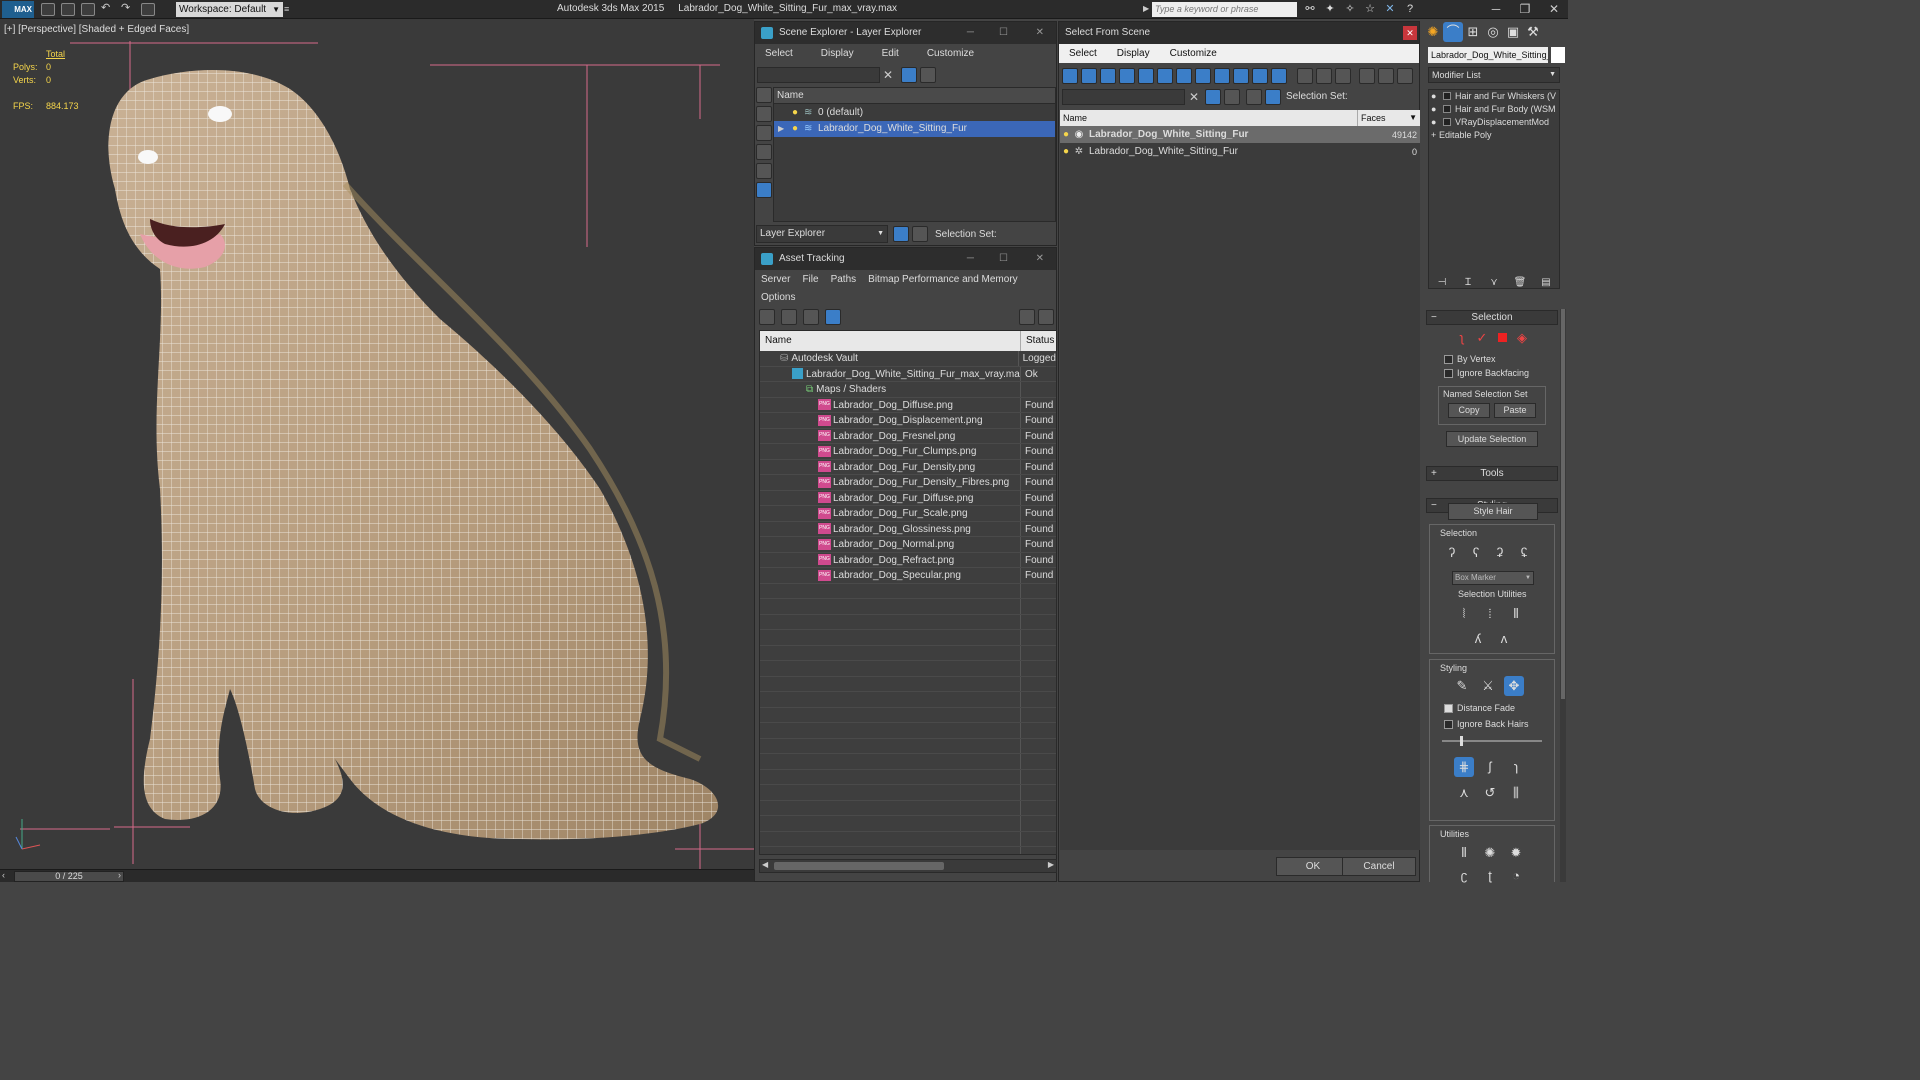 The width and height of the screenshot is (1920, 1080). What do you see at coordinates (108, 9) in the screenshot?
I see `undo-icon: ↶` at bounding box center [108, 9].